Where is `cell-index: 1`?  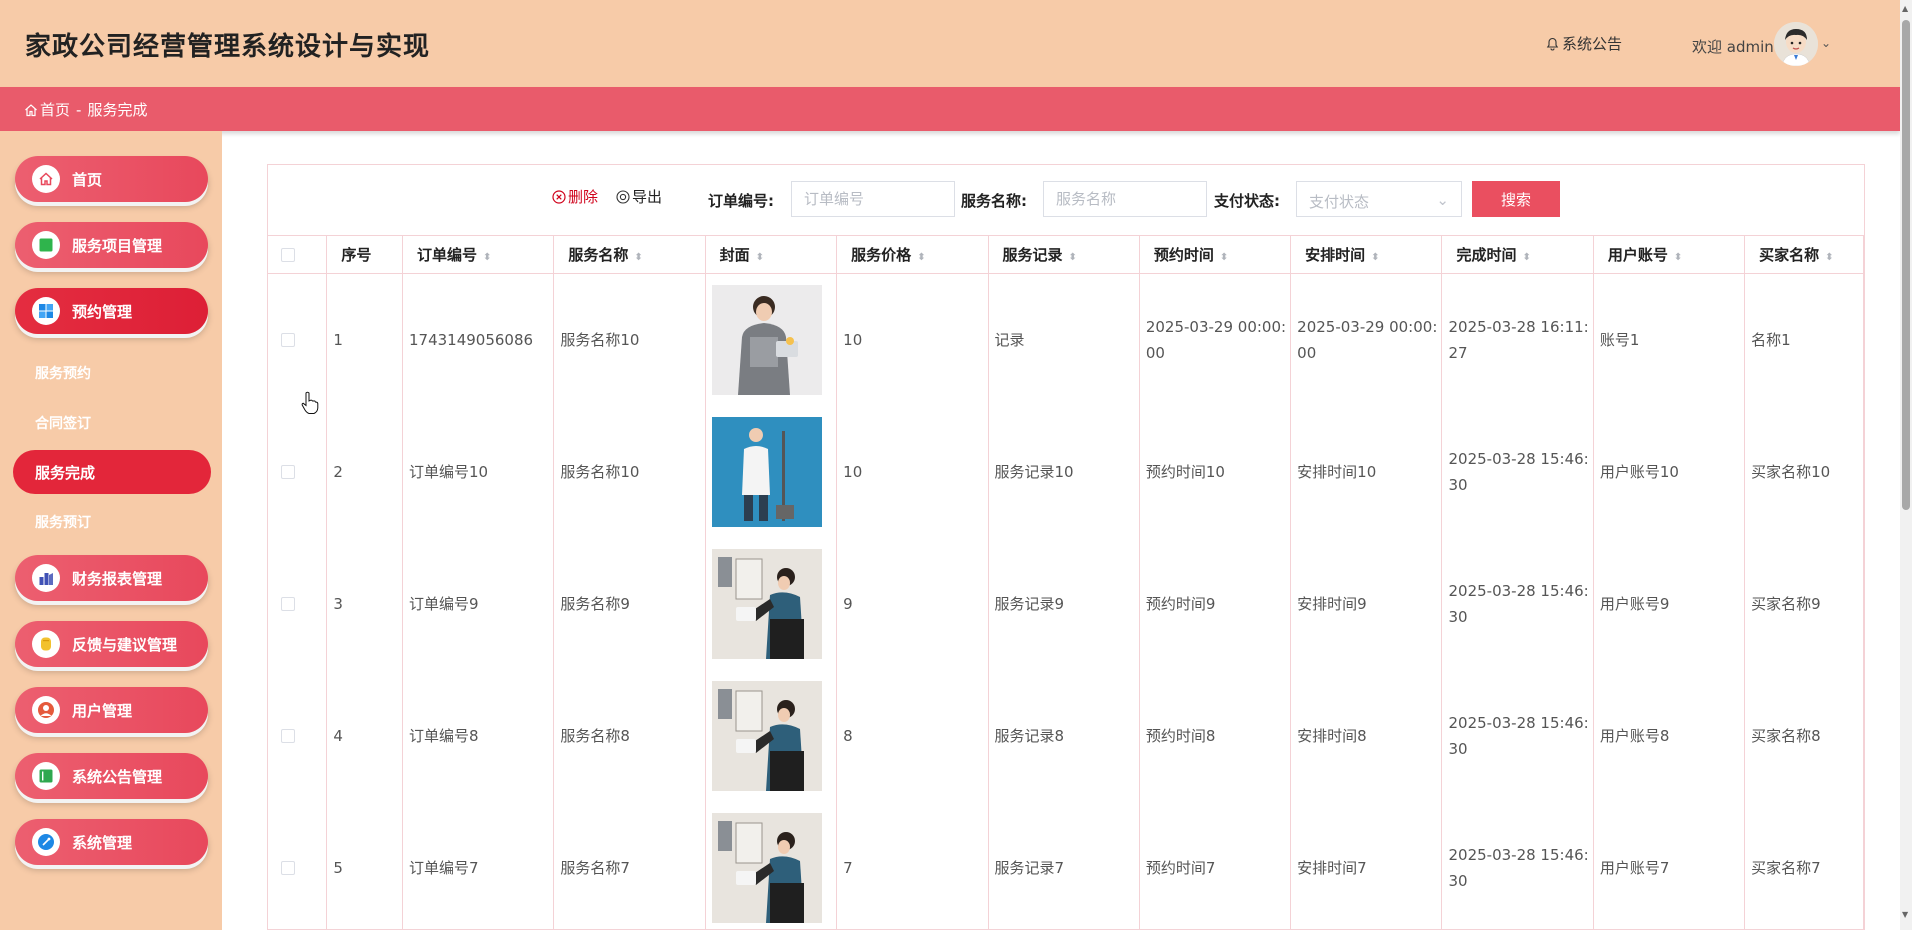
cell-index: 1 is located at coordinates (364, 339).